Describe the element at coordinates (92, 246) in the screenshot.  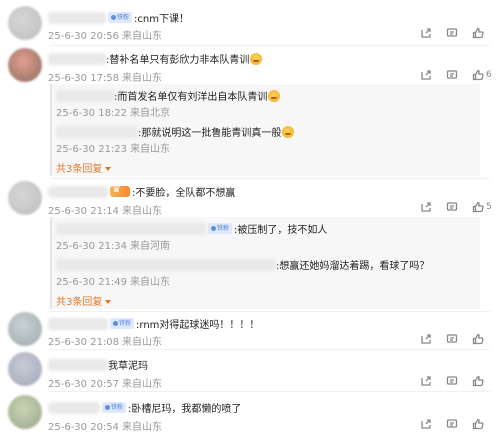
I see `timestamp: 25-6-30 21:34` at that location.